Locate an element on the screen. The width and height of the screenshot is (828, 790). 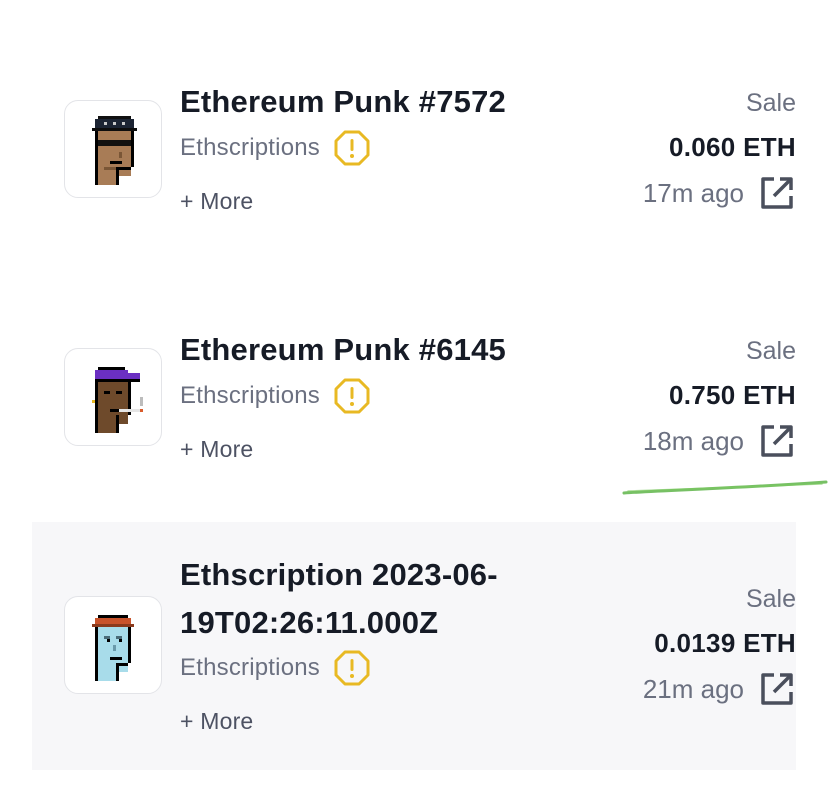
sale-info: Sale 0.0139 ETH 21m ago is located at coordinates (719, 646).